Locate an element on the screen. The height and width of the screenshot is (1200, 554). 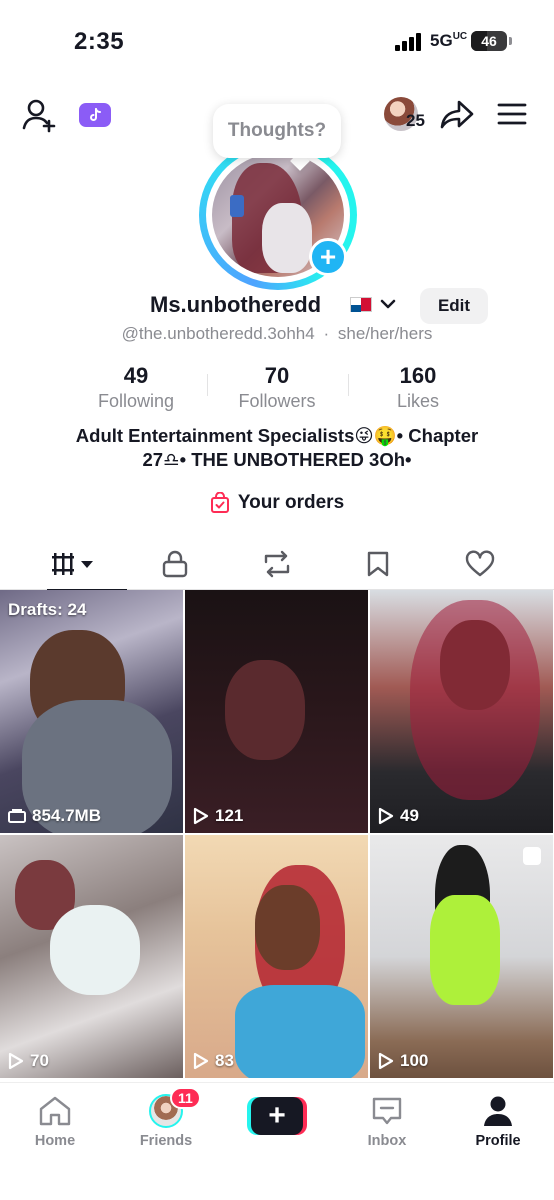
video-tile: 100 is located at coordinates (461, 956).